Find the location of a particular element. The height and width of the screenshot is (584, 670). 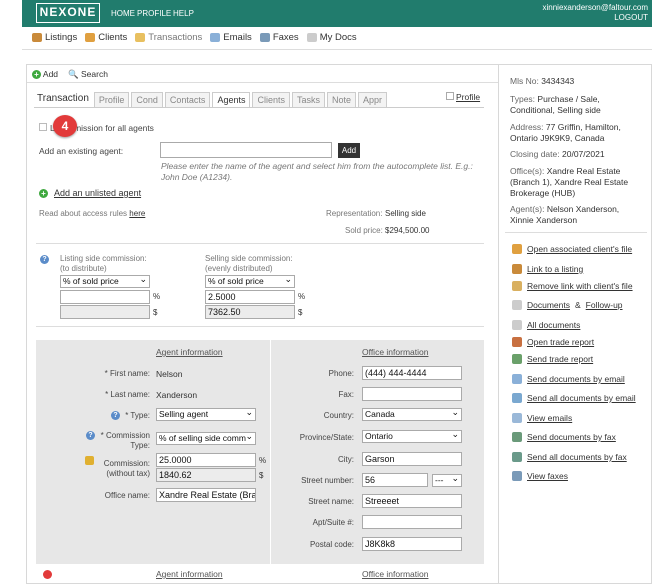

all-documents-link: All documents is located at coordinates (546, 325).